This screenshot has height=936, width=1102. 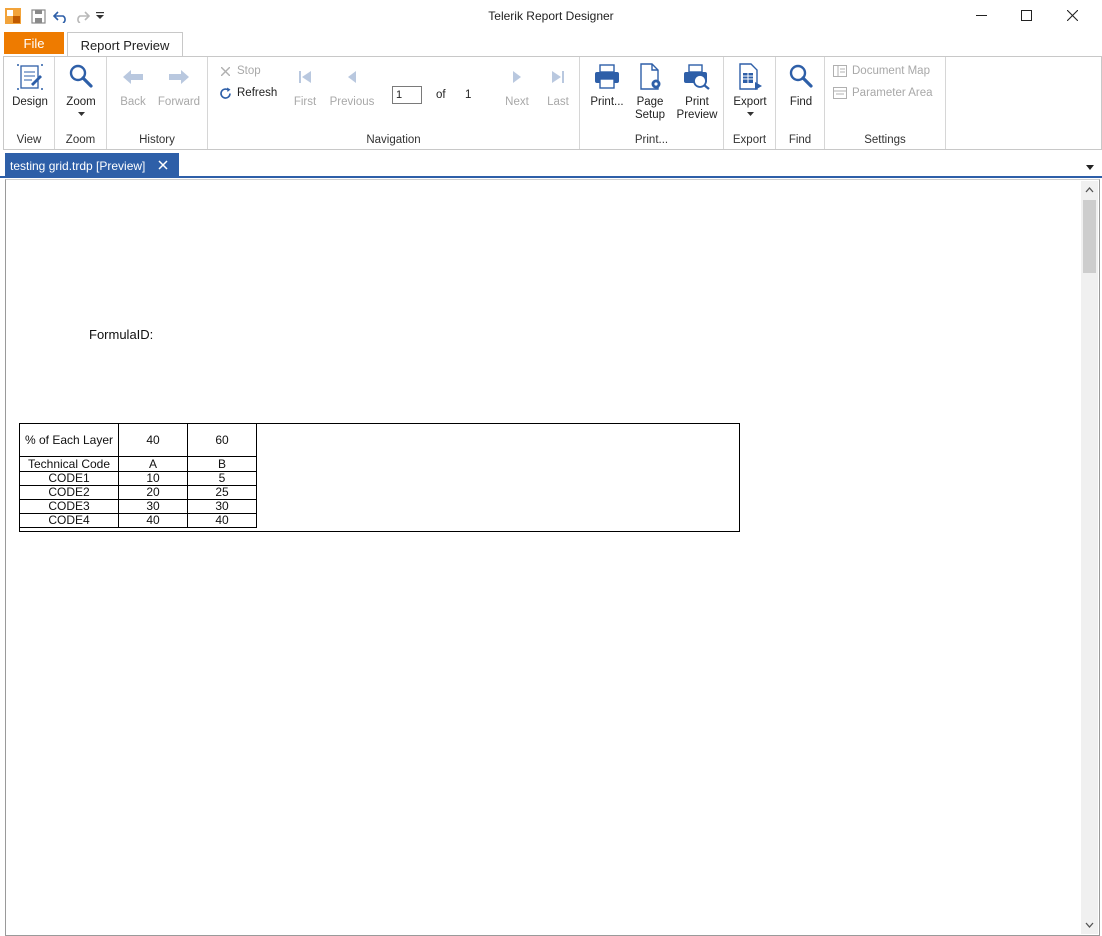 I want to click on next-button: Next, so click(x=517, y=85).